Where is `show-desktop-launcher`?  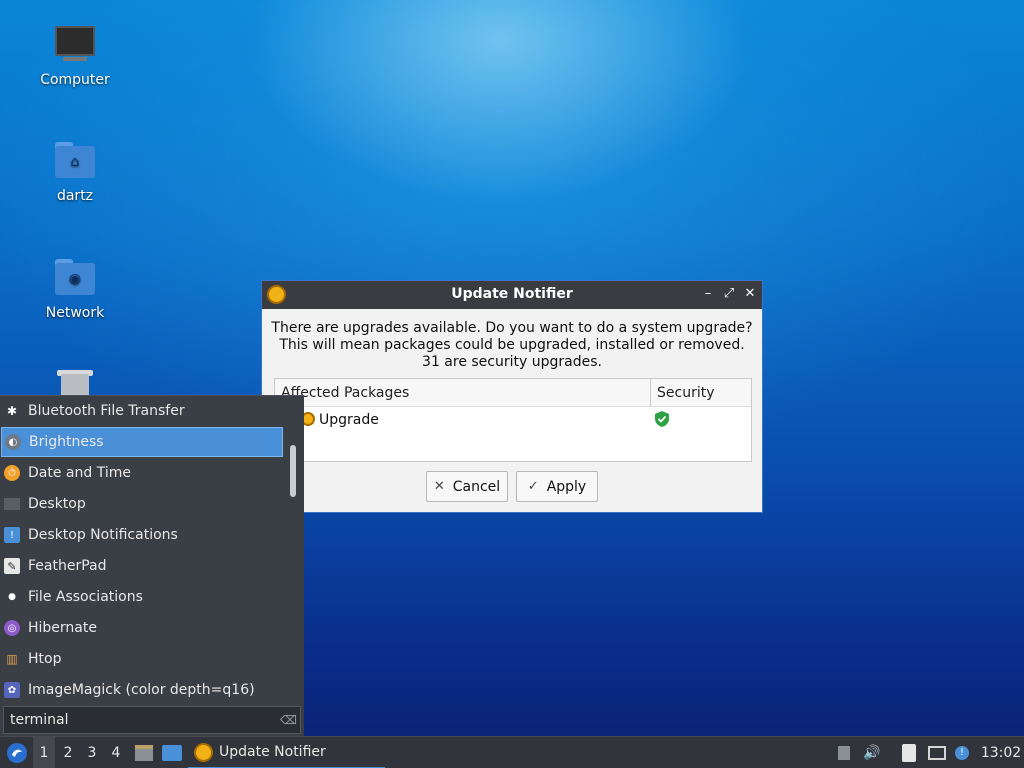 show-desktop-launcher is located at coordinates (172, 752).